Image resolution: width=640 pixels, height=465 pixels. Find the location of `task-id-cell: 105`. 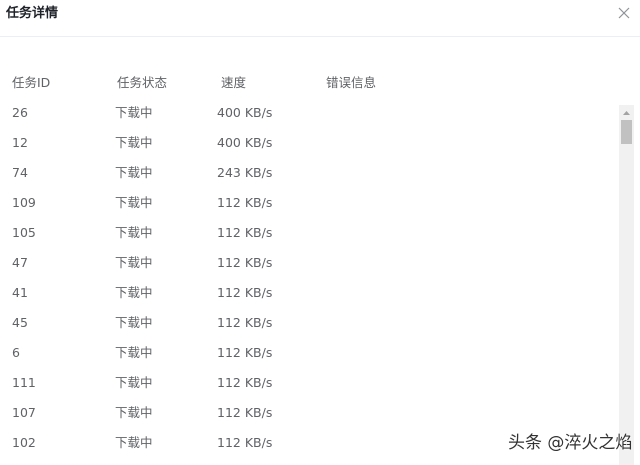

task-id-cell: 105 is located at coordinates (24, 232).